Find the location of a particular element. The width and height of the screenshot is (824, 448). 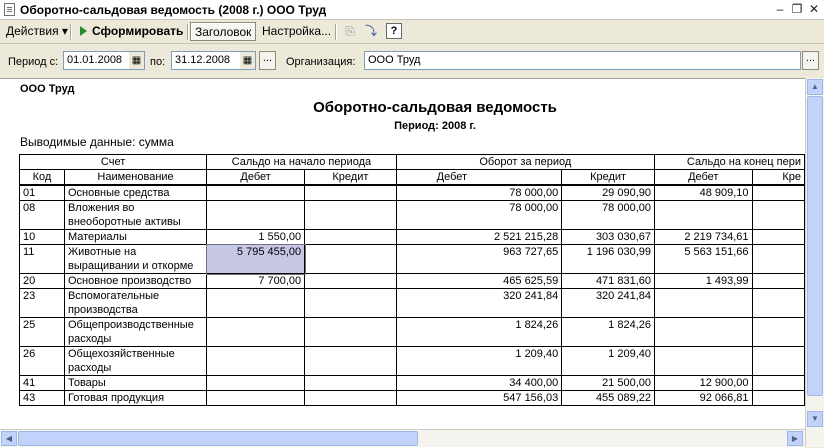

organization-input: ООО Труд is located at coordinates (582, 60).